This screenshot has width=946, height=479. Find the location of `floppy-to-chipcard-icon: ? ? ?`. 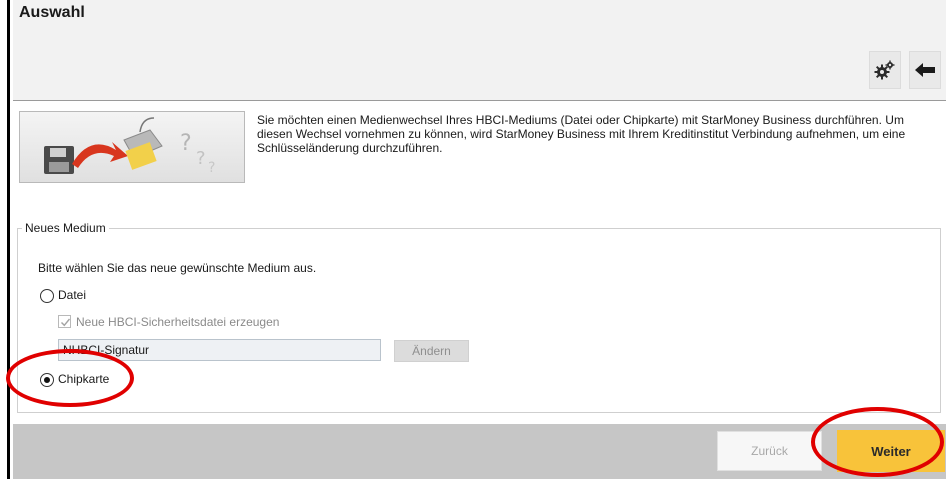

floppy-to-chipcard-icon: ? ? ? is located at coordinates (129, 146).